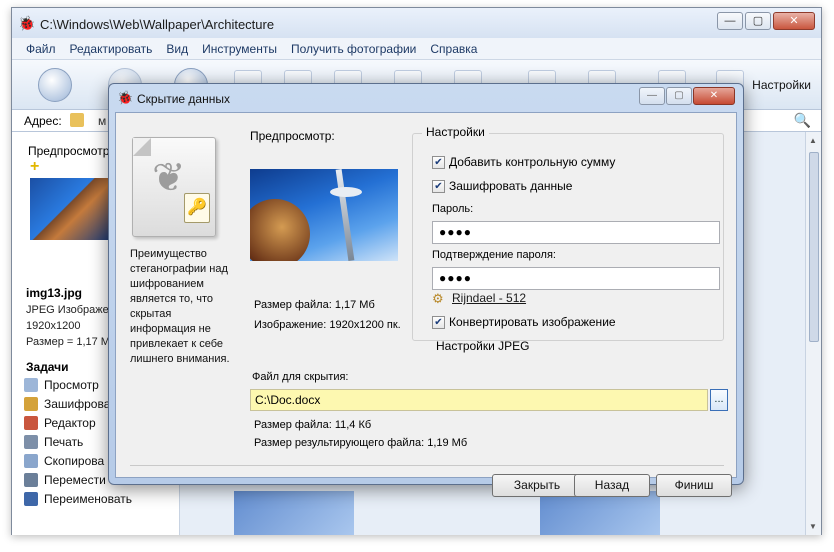 The height and width of the screenshot is (552, 834). I want to click on task-label: Переименовать, so click(88, 499).